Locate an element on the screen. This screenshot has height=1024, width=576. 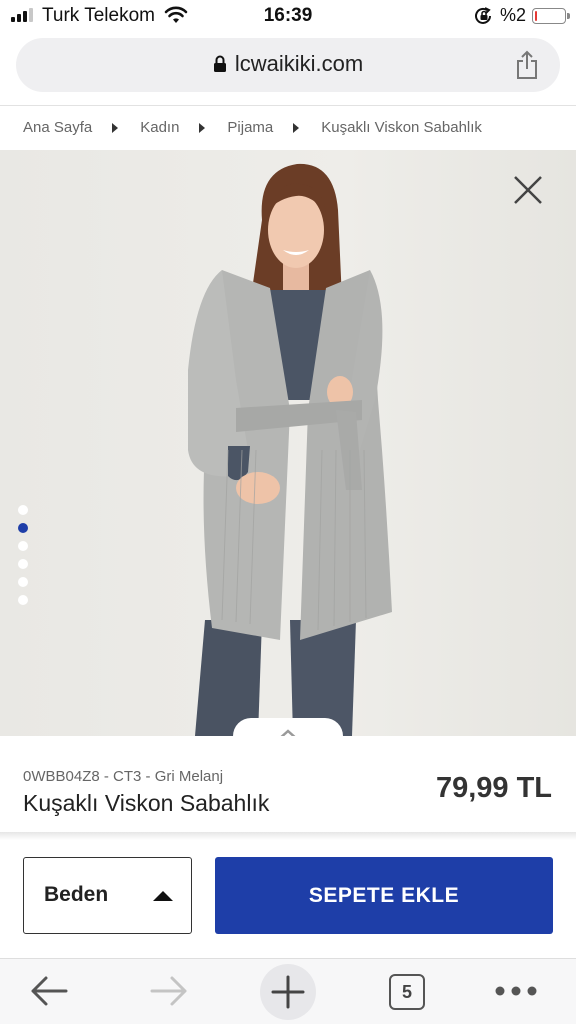
url-text: lcwaikiki.com is located at coordinates (299, 64).